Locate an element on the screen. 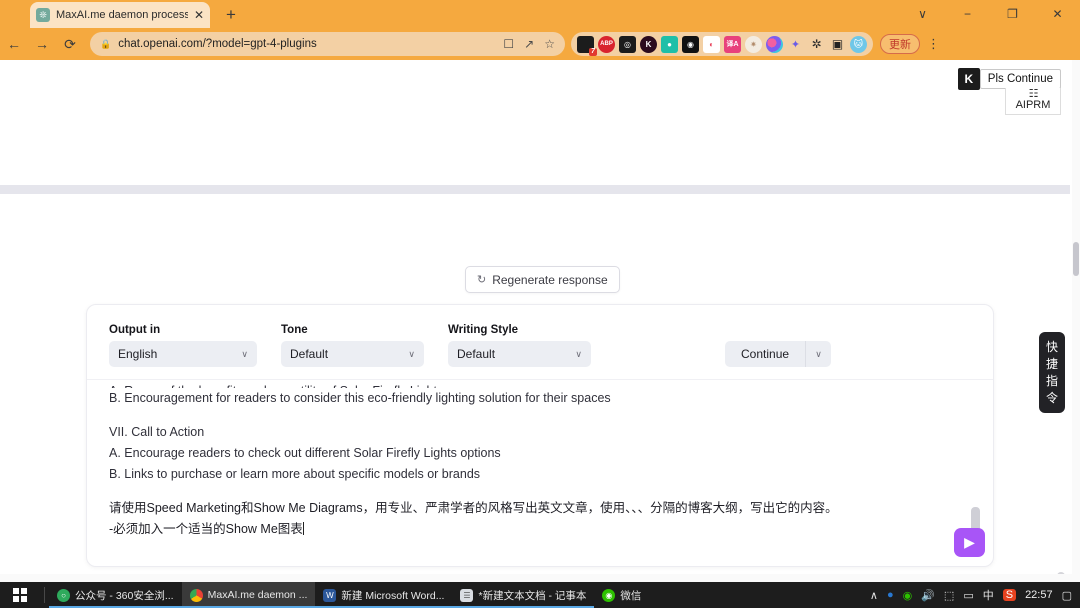  pls-continue-button: Pls Continue is located at coordinates (1020, 79).